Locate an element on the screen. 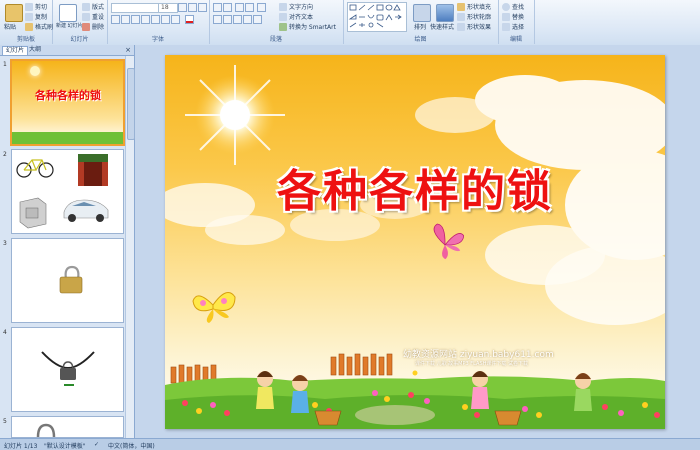 Image resolution: width=700 pixels, height=450 pixels. reset-button: 重设 is located at coordinates (93, 16).